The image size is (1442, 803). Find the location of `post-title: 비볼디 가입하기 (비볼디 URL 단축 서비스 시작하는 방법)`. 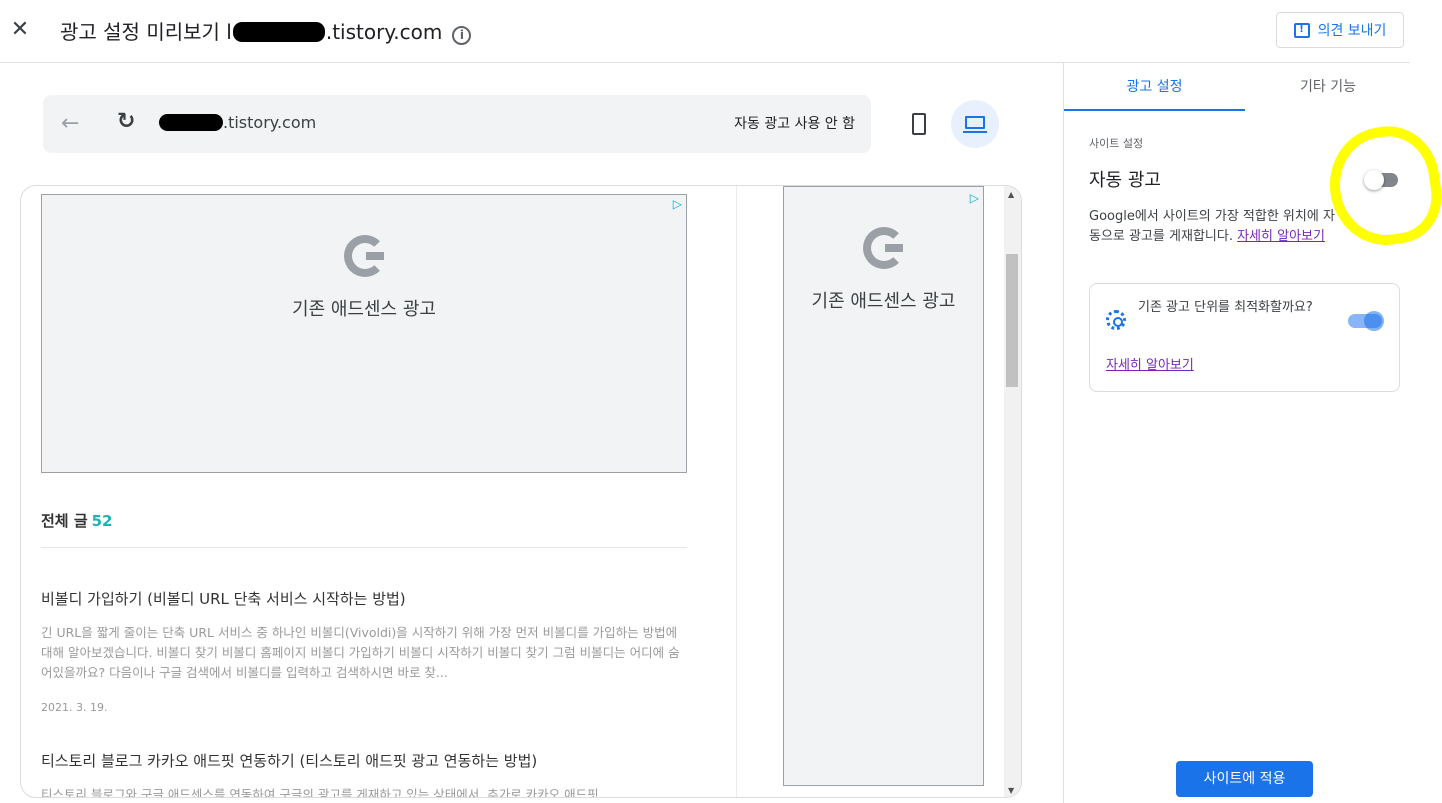

post-title: 비볼디 가입하기 (비볼디 URL 단축 서비스 시작하는 방법) is located at coordinates (361, 598).